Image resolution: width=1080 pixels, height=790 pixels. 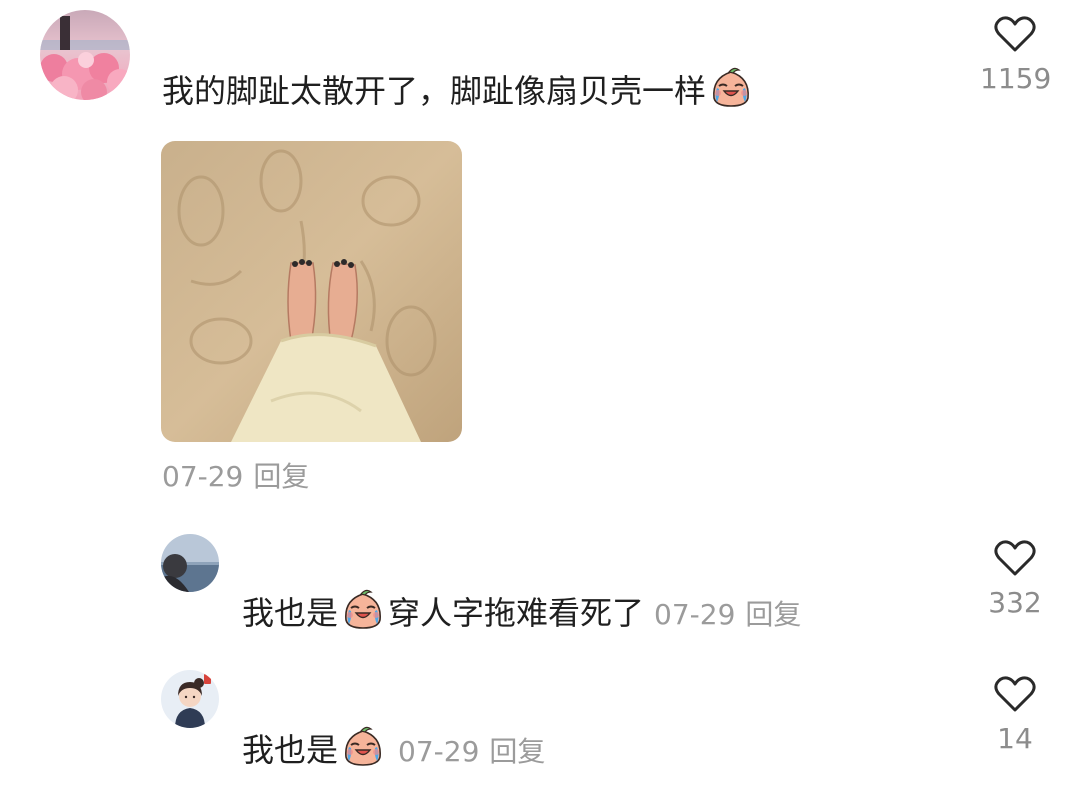 I want to click on comment-meta: 07-29 回复, so click(x=235, y=477).